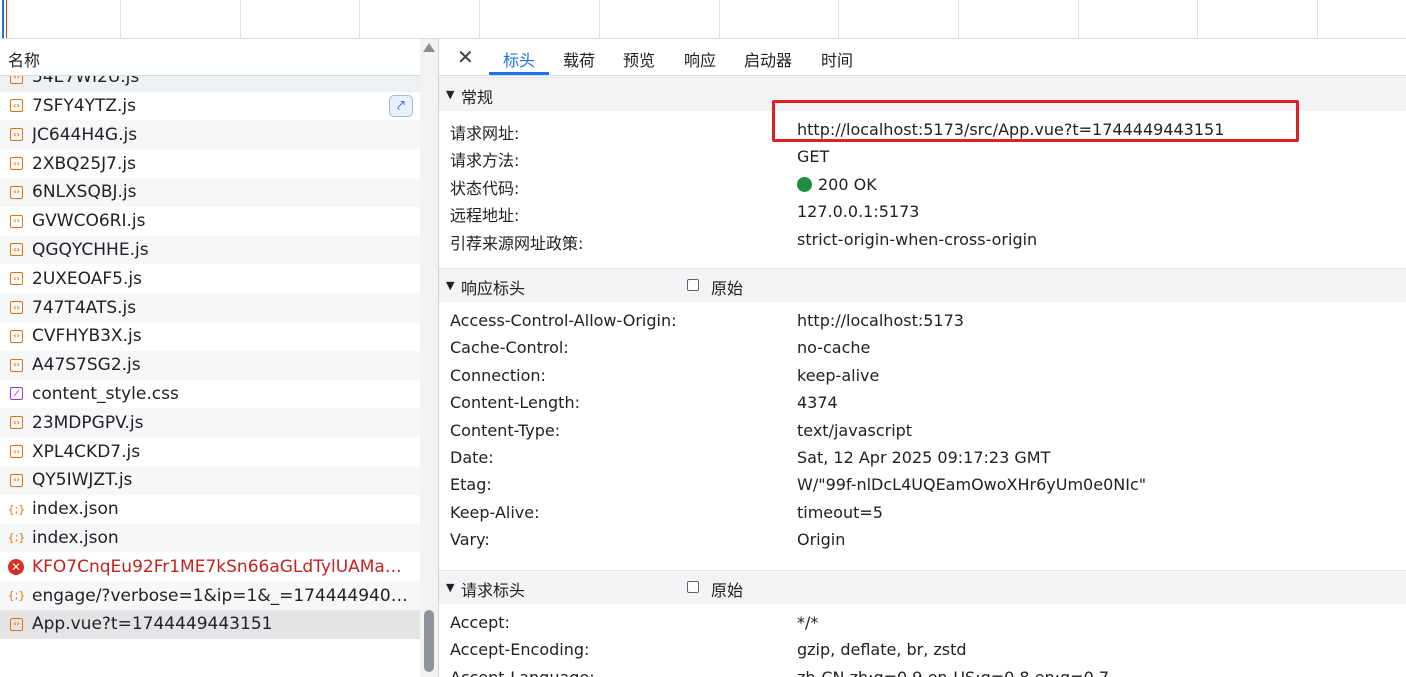 Image resolution: width=1406 pixels, height=677 pixels. What do you see at coordinates (579, 59) in the screenshot?
I see `tab-payload: 载荷` at bounding box center [579, 59].